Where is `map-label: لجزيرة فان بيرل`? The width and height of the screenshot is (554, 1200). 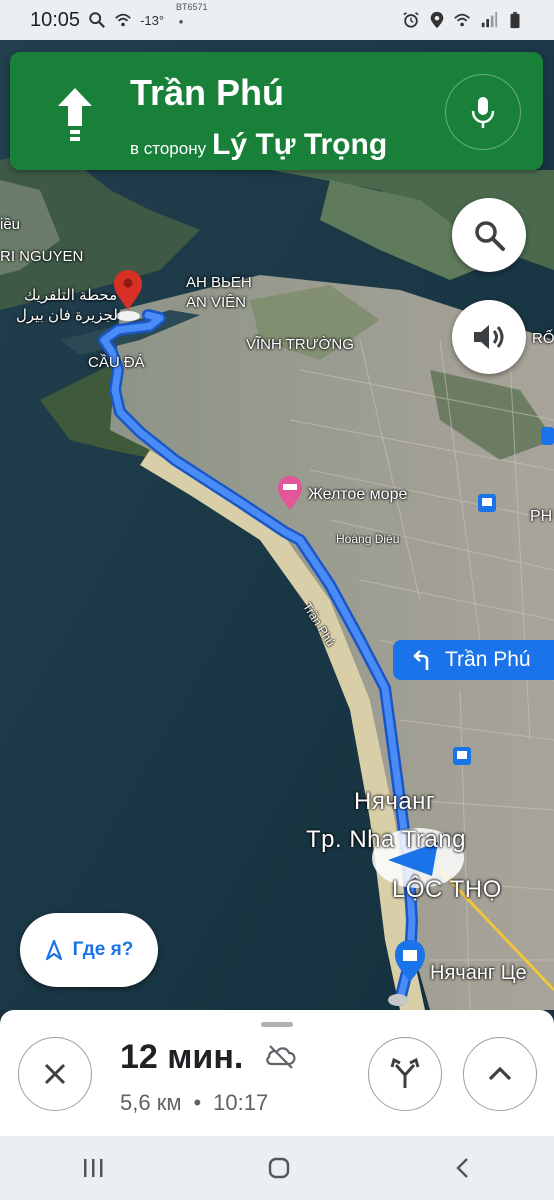 map-label: لجزيرة فان بيرل is located at coordinates (67, 315).